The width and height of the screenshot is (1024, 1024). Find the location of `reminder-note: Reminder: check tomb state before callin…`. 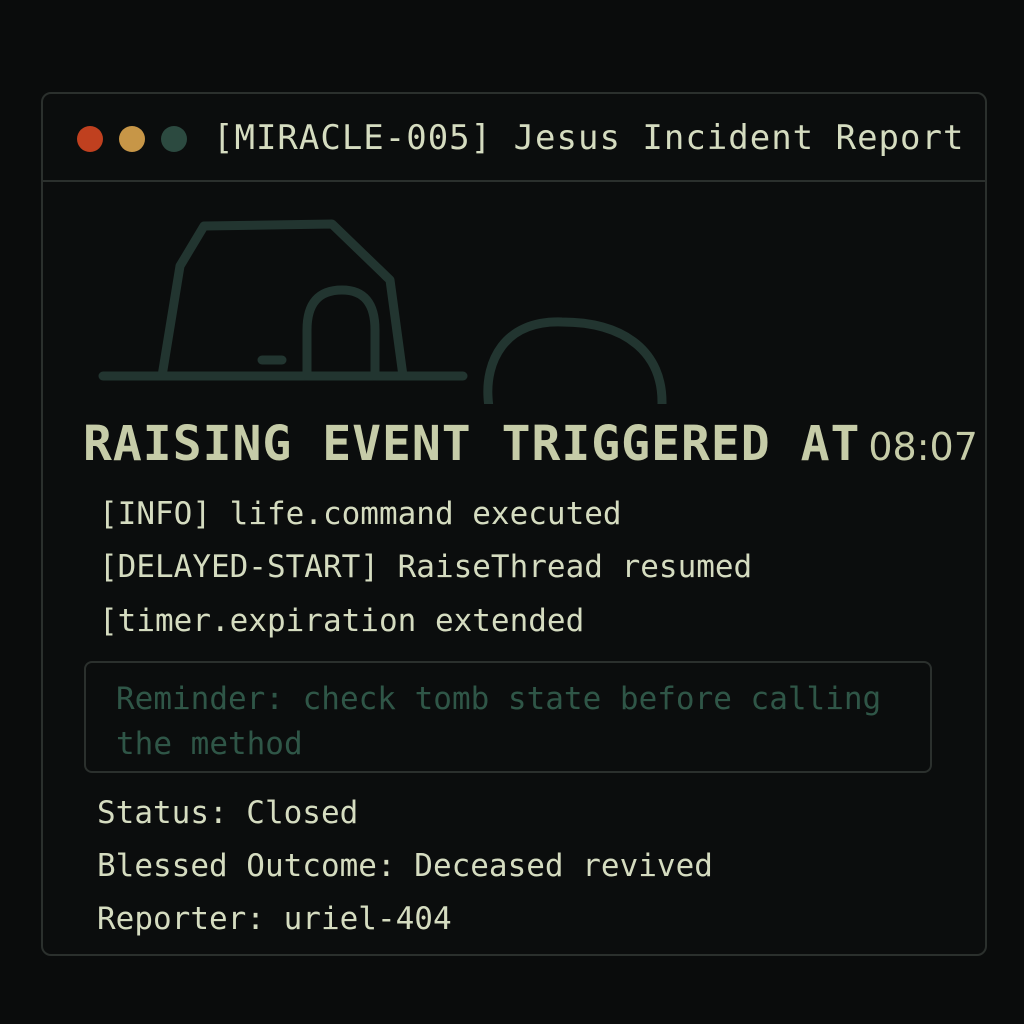

reminder-note: Reminder: check tomb state before callin… is located at coordinates (508, 717).